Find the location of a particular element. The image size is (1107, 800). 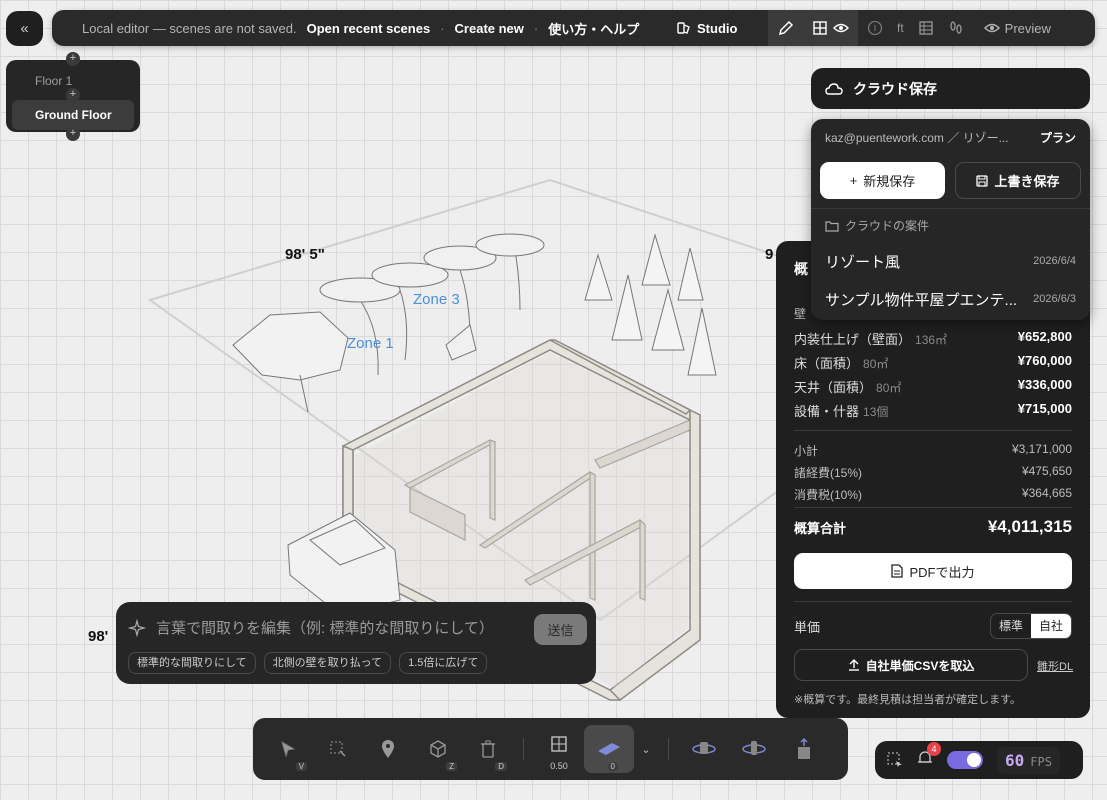

preview-button: Preview is located at coordinates (1017, 28).